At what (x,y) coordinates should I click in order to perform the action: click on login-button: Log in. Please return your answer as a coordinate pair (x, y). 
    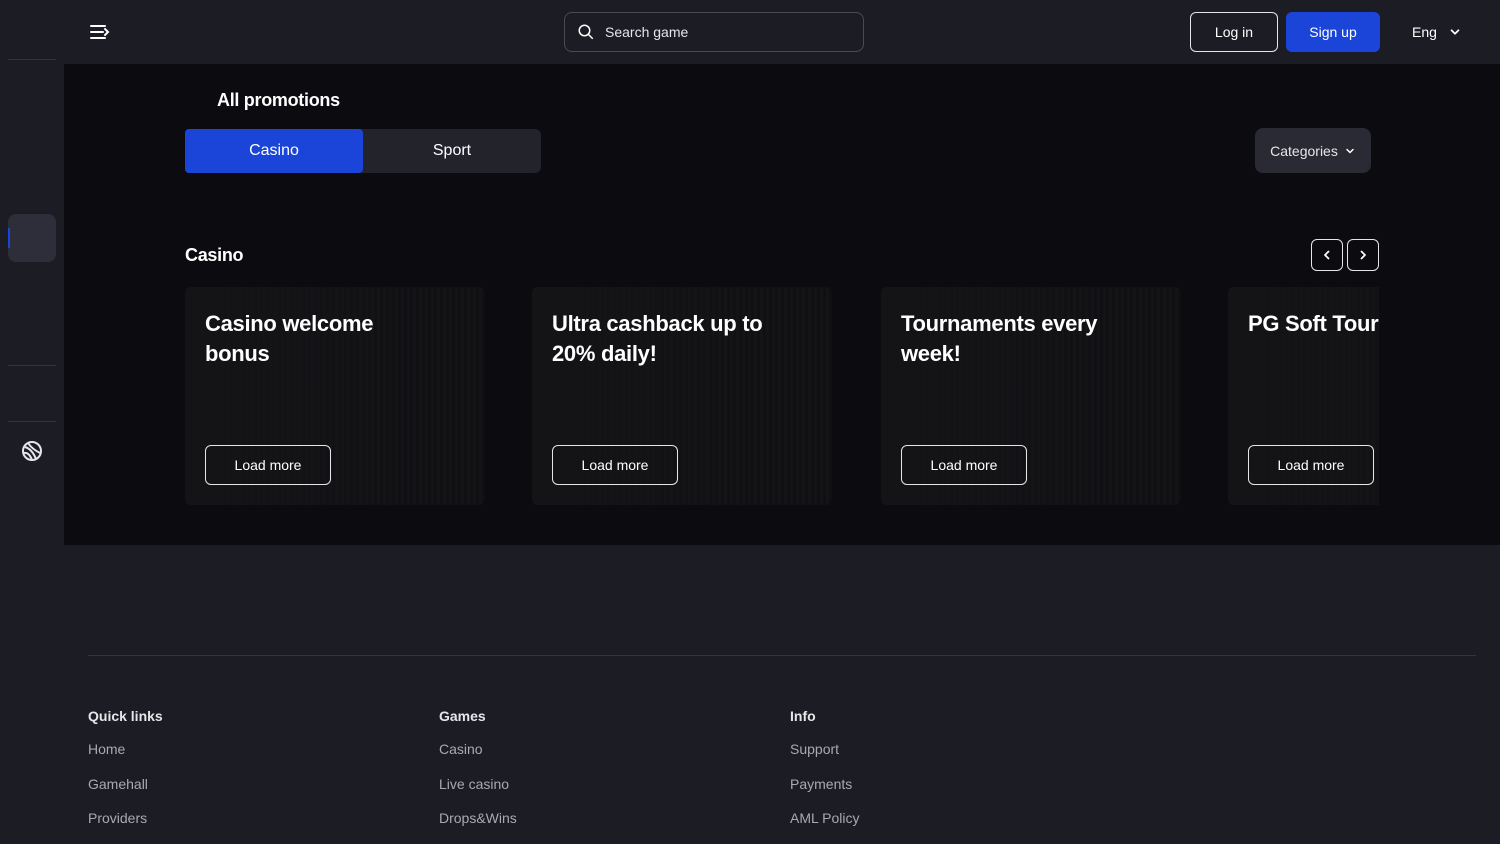
    Looking at the image, I should click on (1234, 32).